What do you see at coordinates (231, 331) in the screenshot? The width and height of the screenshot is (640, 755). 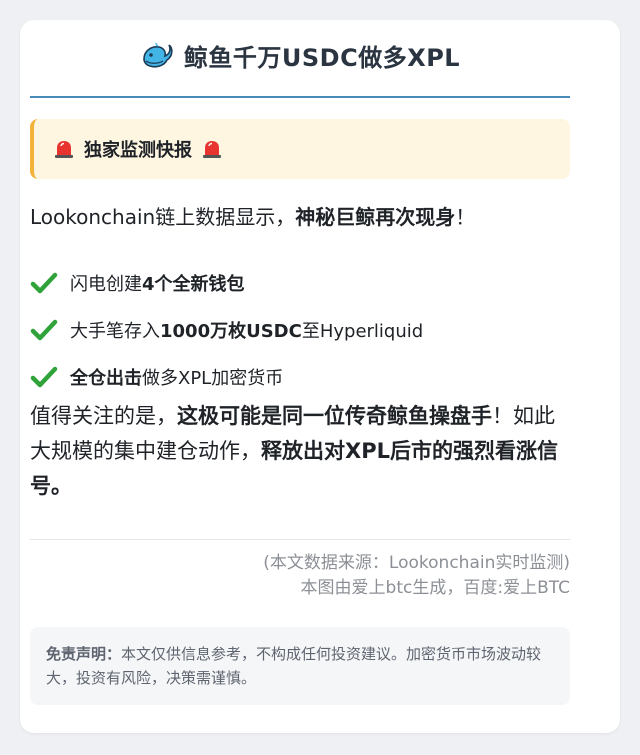 I see `list-item-highlight: 1000万枚USDC` at bounding box center [231, 331].